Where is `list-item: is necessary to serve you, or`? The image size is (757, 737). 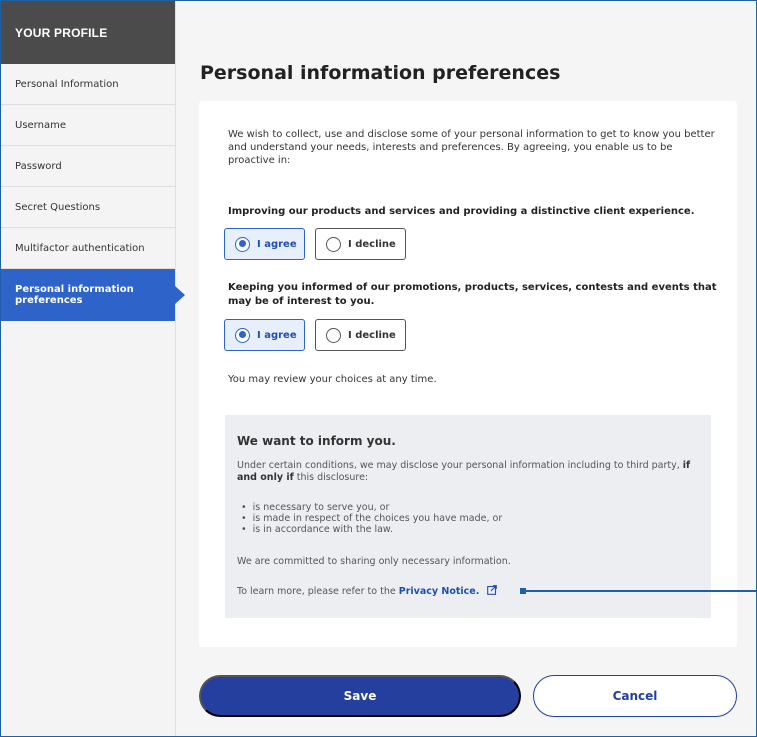 list-item: is necessary to serve you, or is located at coordinates (369, 507).